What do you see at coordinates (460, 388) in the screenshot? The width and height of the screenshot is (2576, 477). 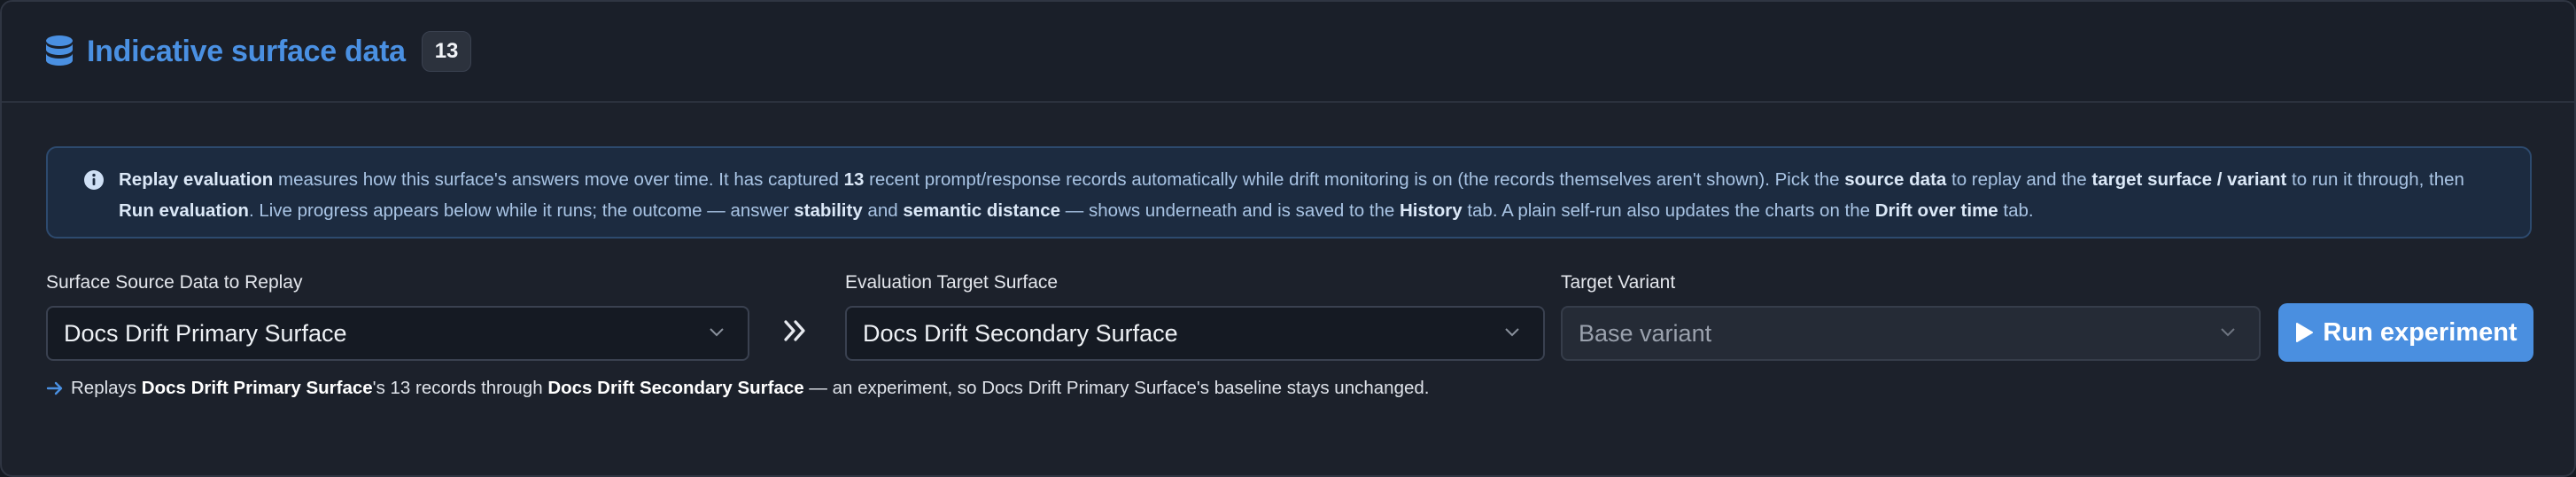 I see `replay-summary-segment: 's 13 records through` at bounding box center [460, 388].